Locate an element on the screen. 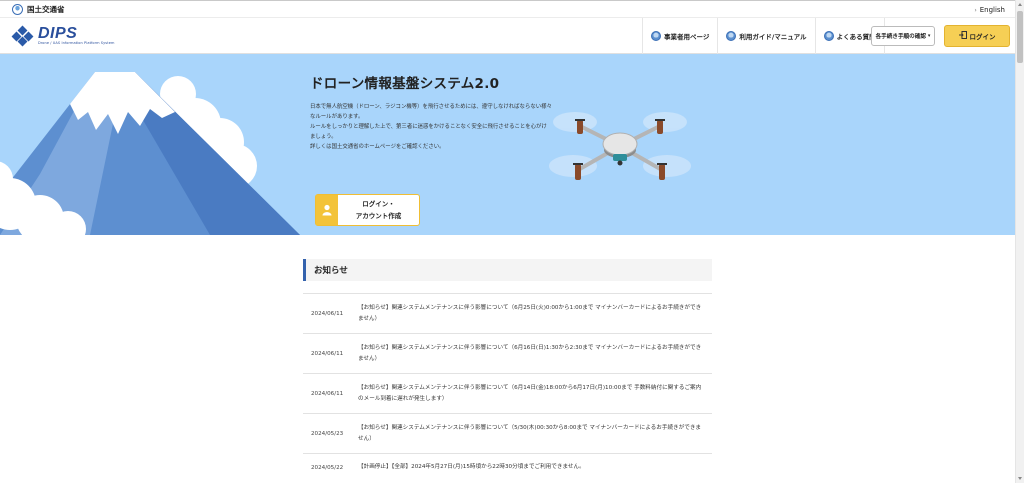 This screenshot has height=483, width=1024. login-account-line1: ログイン・ is located at coordinates (378, 204).